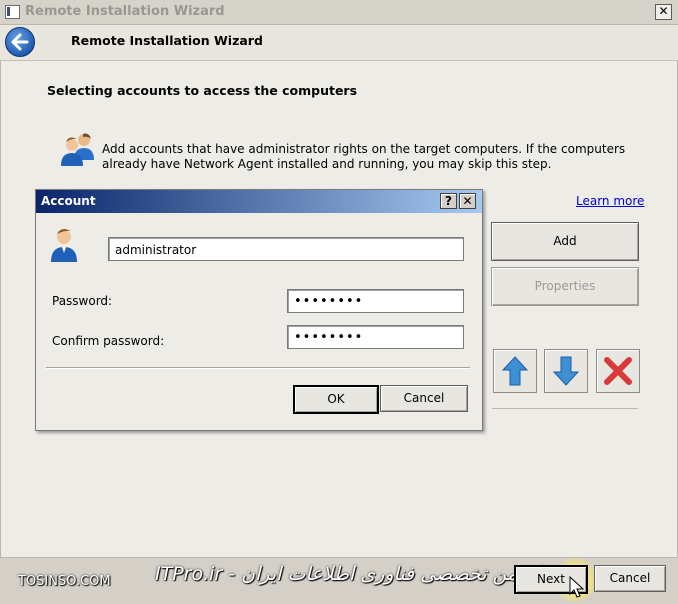 Image resolution: width=678 pixels, height=604 pixels. Describe the element at coordinates (424, 398) in the screenshot. I see `dialog-cancel-button: Cancel` at that location.